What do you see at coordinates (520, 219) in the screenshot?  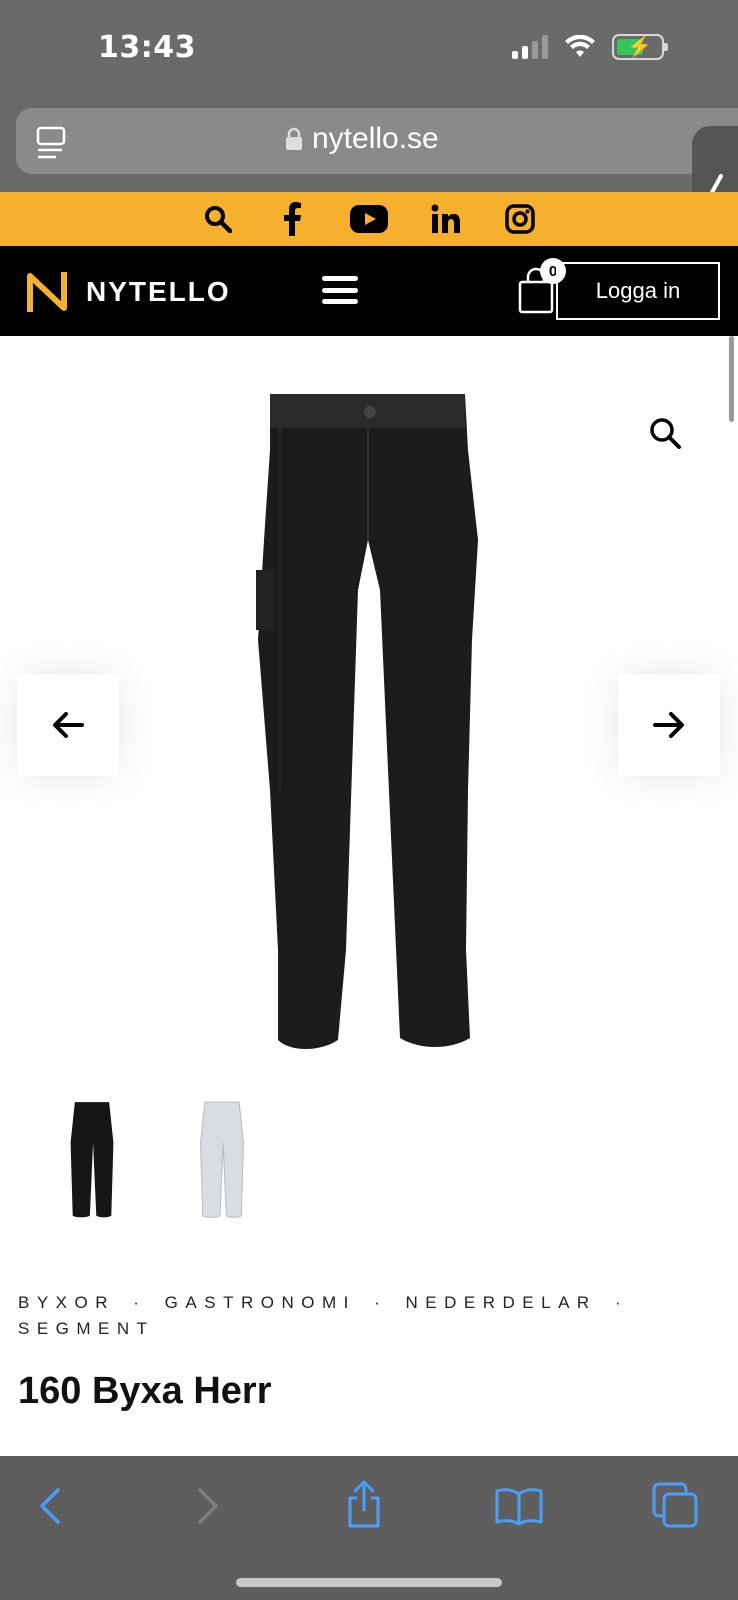 I see `instagram-icon` at bounding box center [520, 219].